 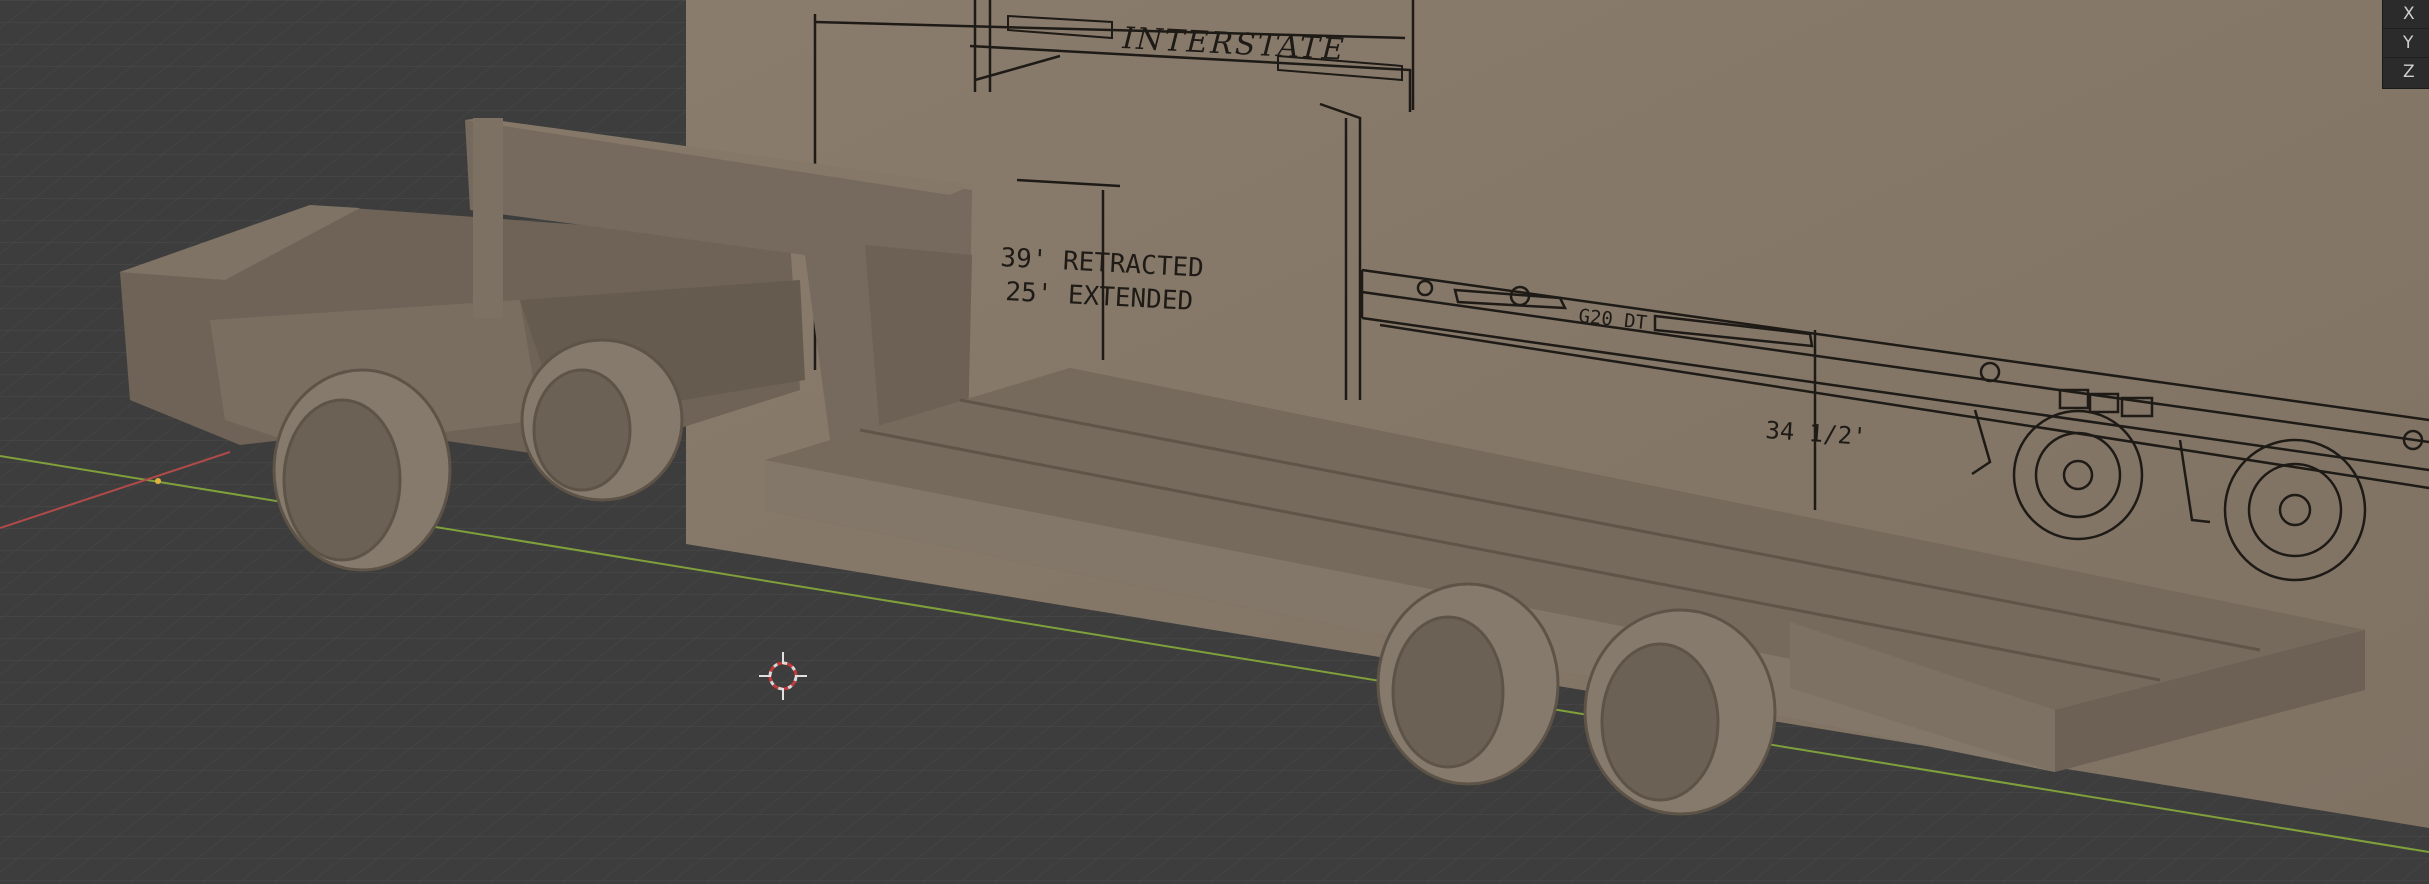 I want to click on axis-row-z: Z, so click(x=2406, y=72).